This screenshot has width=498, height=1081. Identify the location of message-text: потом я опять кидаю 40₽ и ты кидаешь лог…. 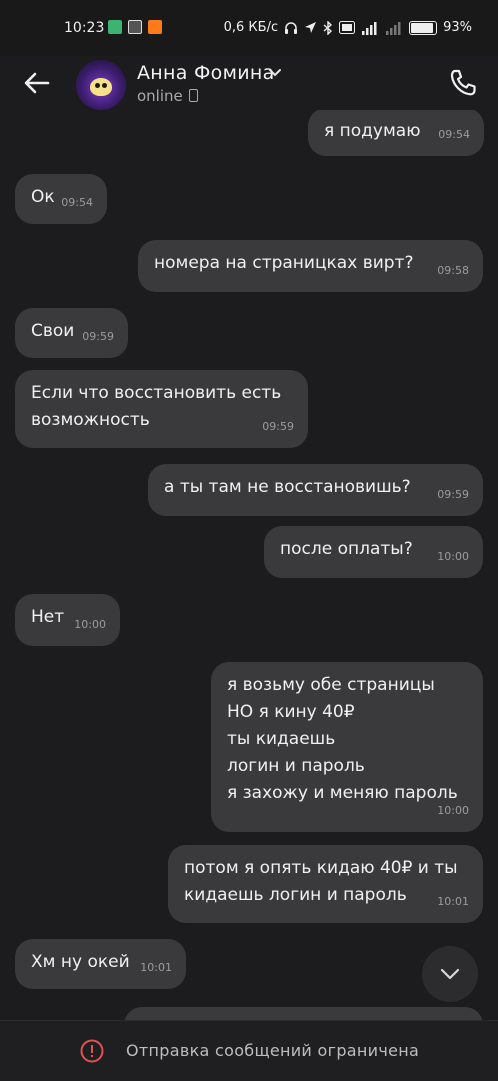
(321, 881).